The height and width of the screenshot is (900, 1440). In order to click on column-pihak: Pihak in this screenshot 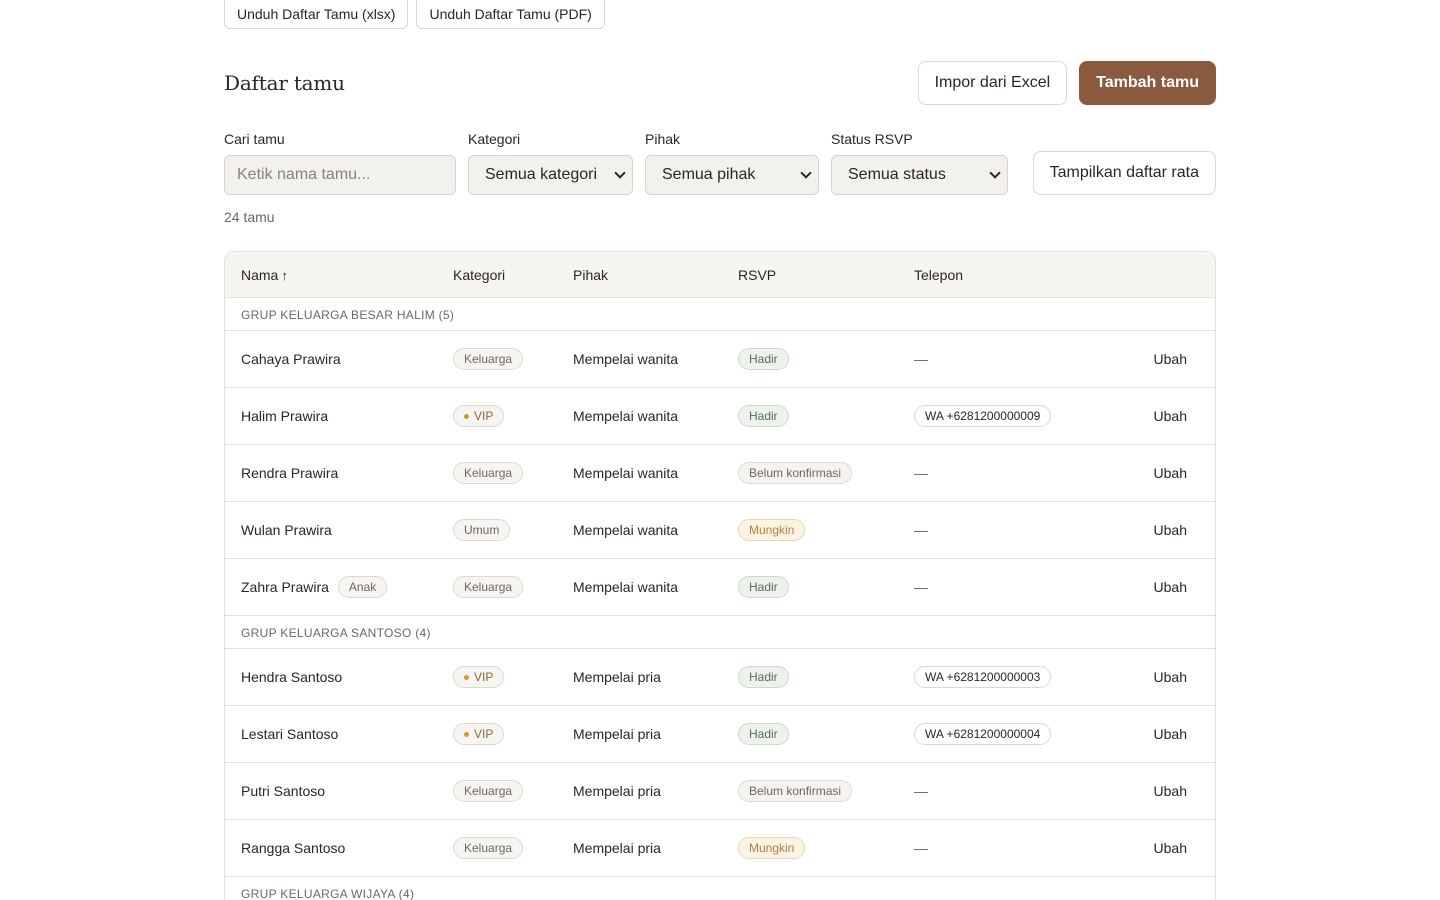, I will do `click(591, 275)`.